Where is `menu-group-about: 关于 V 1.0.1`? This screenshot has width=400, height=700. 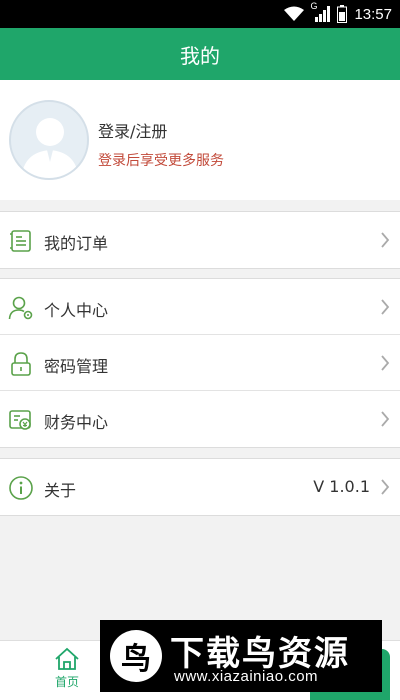 menu-group-about: 关于 V 1.0.1 is located at coordinates (200, 487).